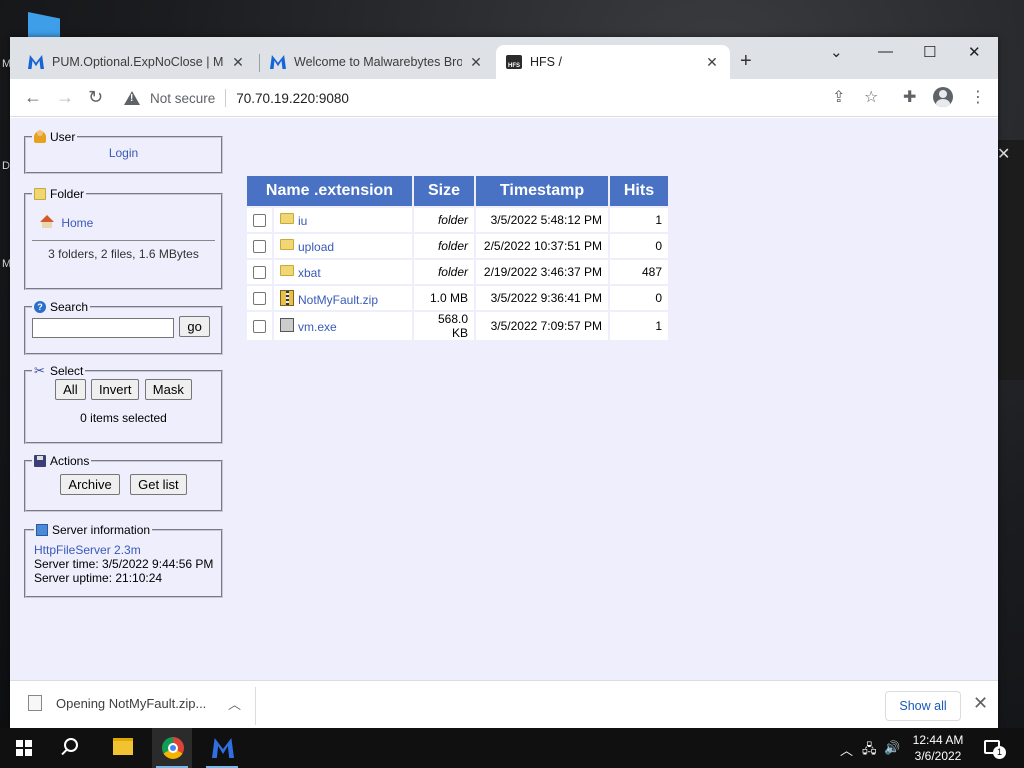  Describe the element at coordinates (61, 461) in the screenshot. I see `panel-legend: Actions` at that location.